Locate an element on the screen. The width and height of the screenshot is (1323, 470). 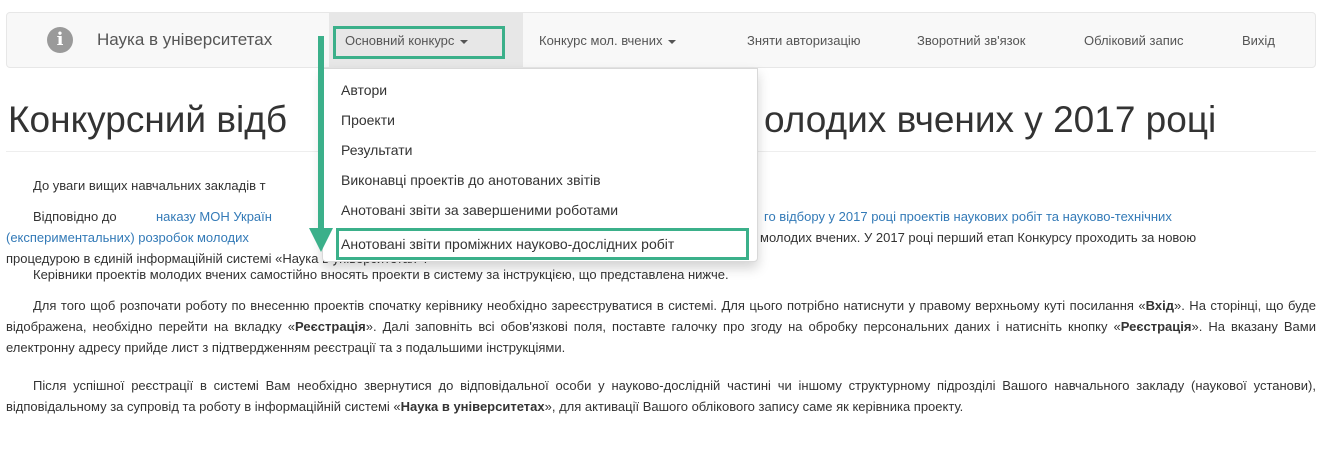
order-link-line2: (експериментальних) розробок молодих is located at coordinates (127, 237).